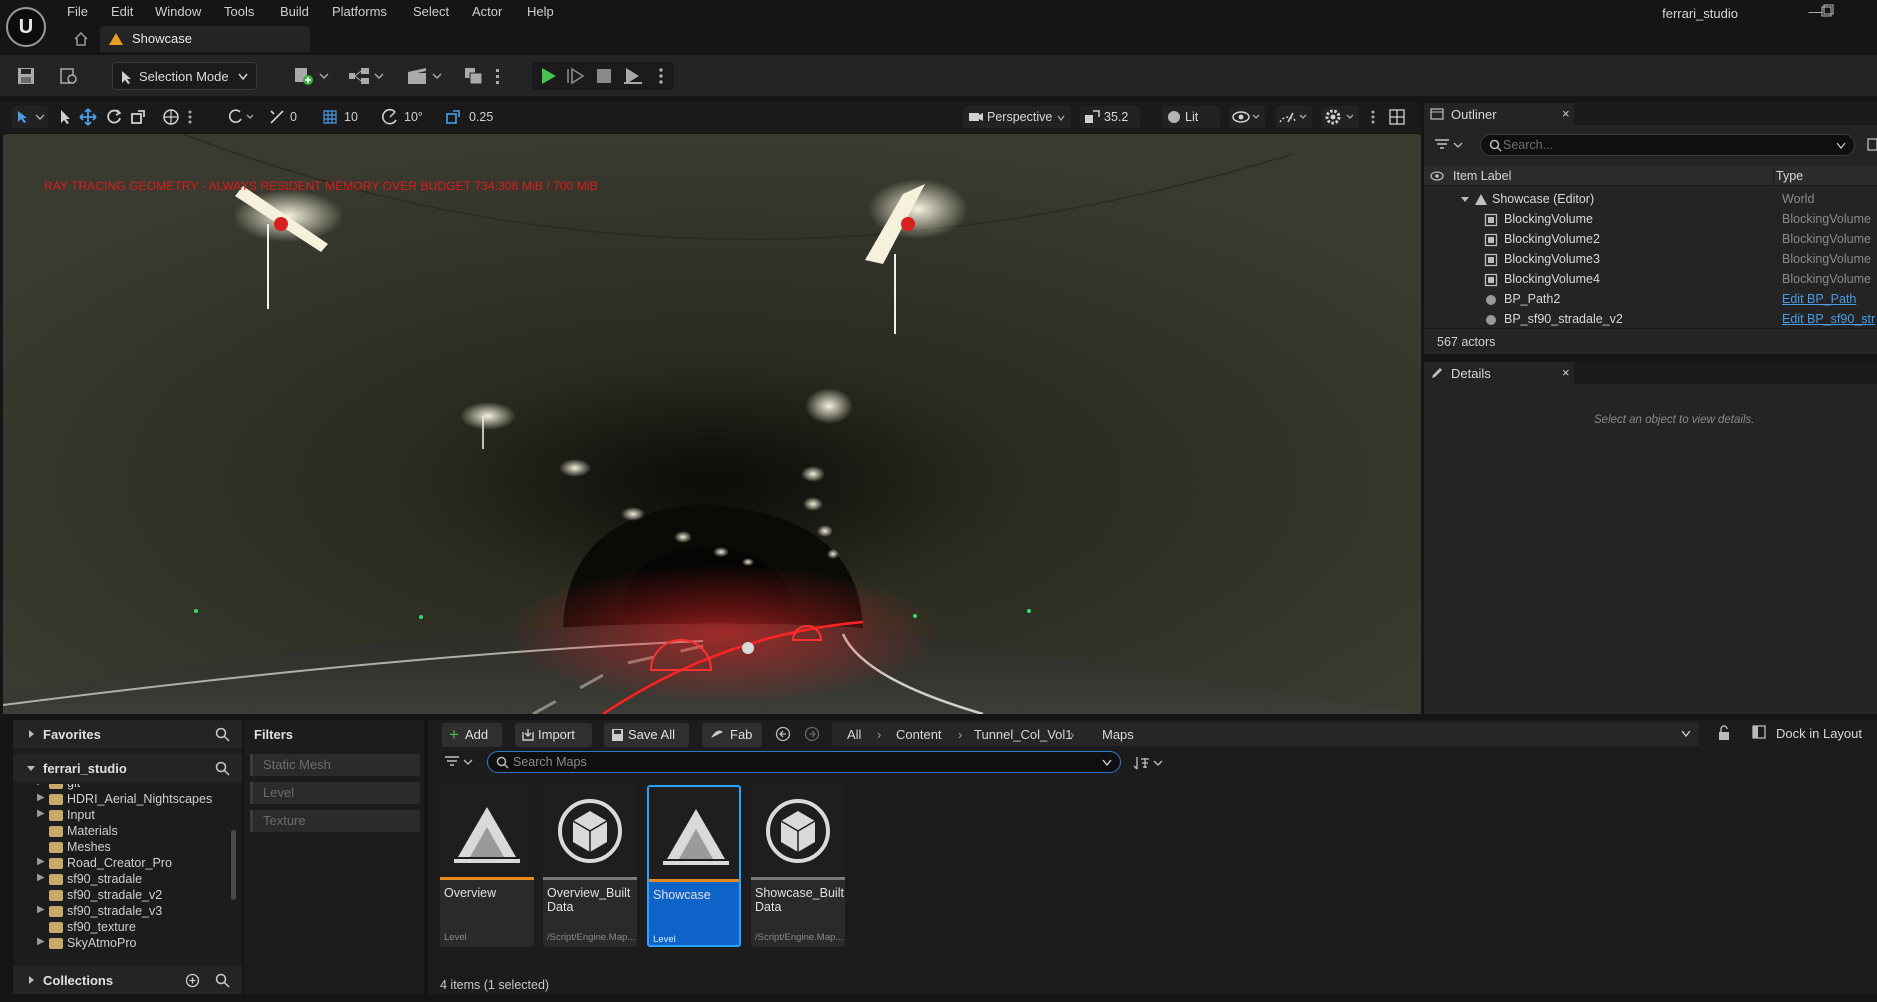  What do you see at coordinates (1828, 319) in the screenshot?
I see `outliner-row-type: Edit BP_sf90_str` at bounding box center [1828, 319].